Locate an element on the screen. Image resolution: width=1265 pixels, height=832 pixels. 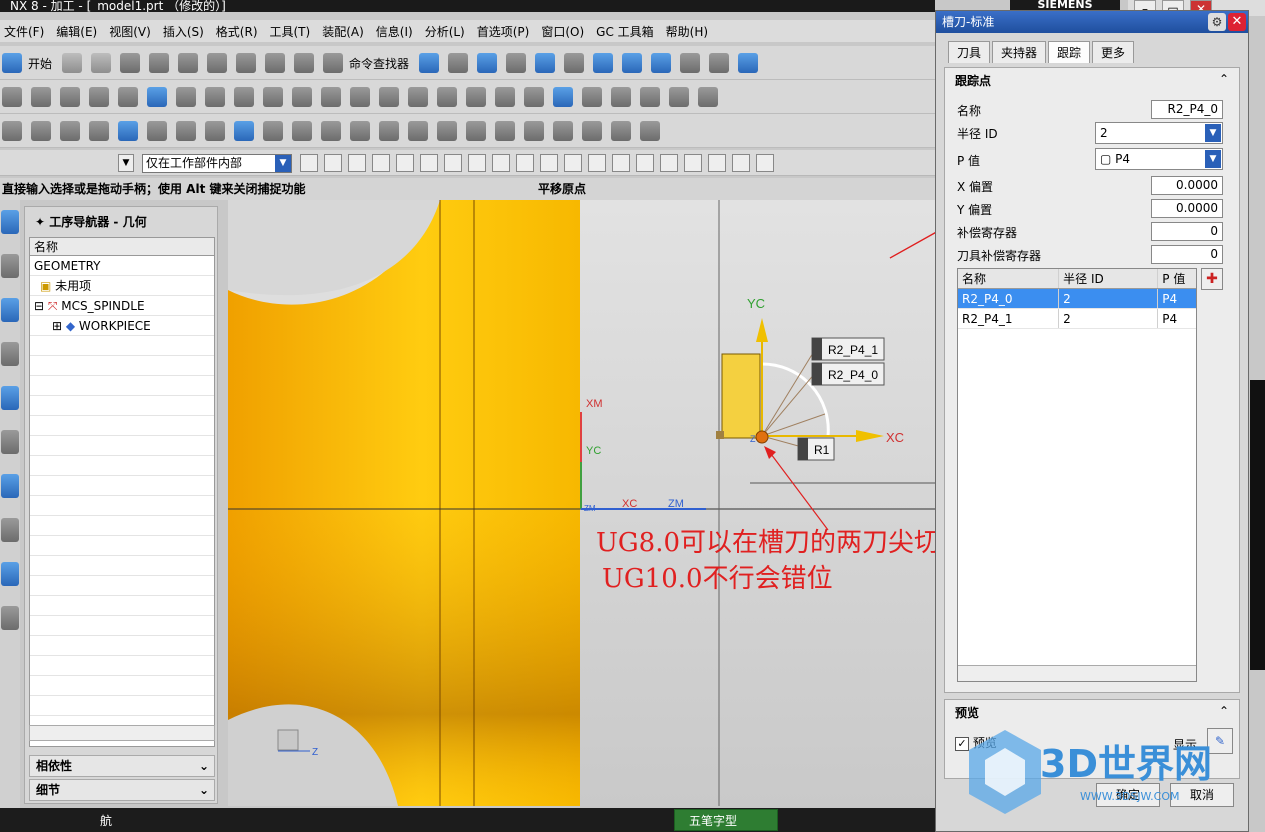
polyline-icon is located at coordinates (534, 131).